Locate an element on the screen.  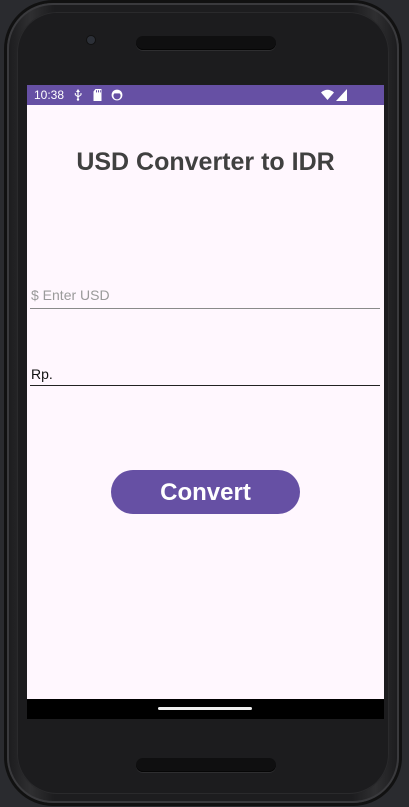
idr-result-field: Rp. is located at coordinates (205, 376).